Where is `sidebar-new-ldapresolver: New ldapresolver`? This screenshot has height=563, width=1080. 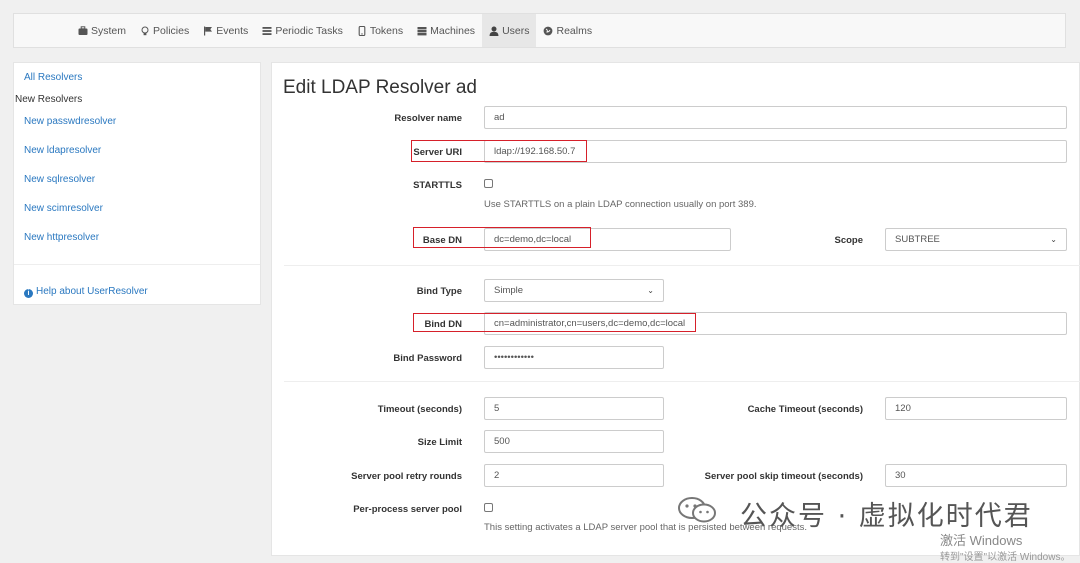
sidebar-new-ldapresolver: New ldapresolver is located at coordinates (62, 150).